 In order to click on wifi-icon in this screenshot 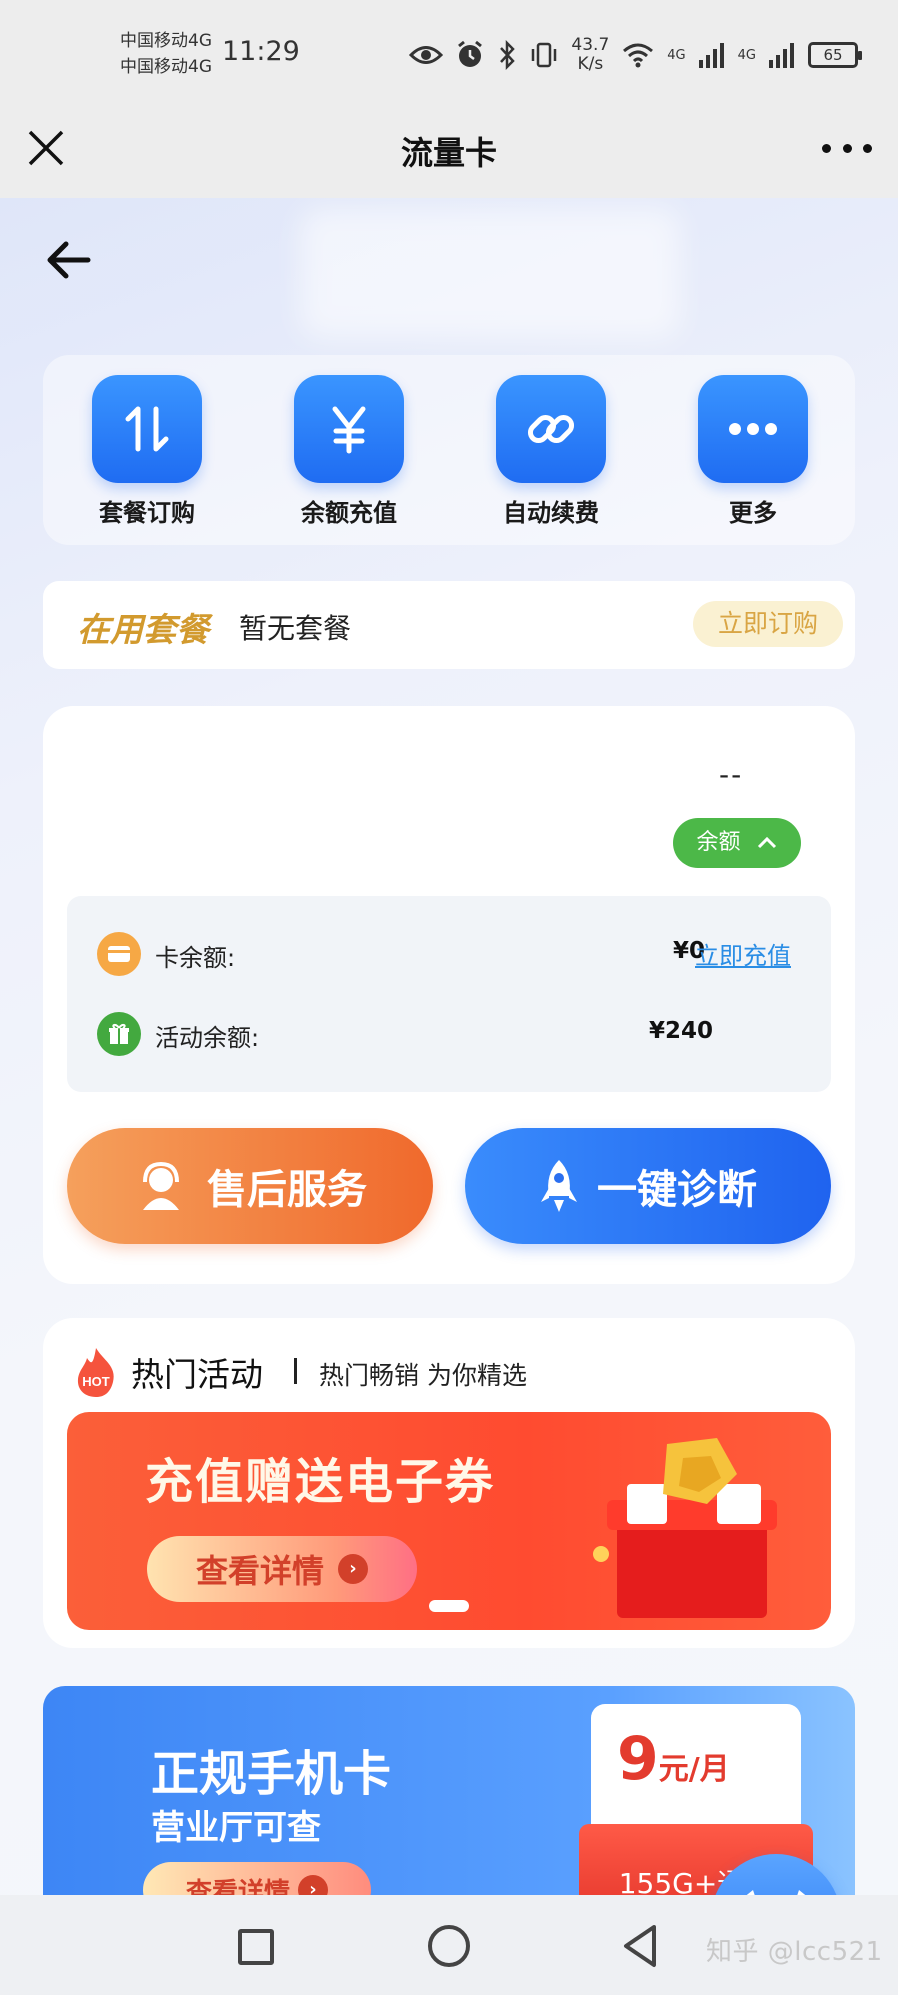, I will do `click(638, 55)`.